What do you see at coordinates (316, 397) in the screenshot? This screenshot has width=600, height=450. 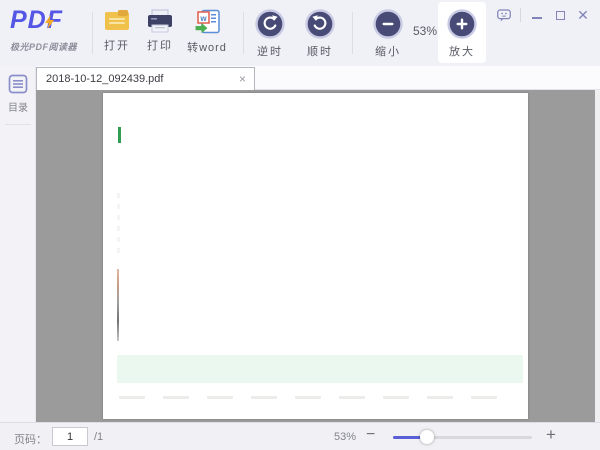 I see `faint-bottom-row` at bounding box center [316, 397].